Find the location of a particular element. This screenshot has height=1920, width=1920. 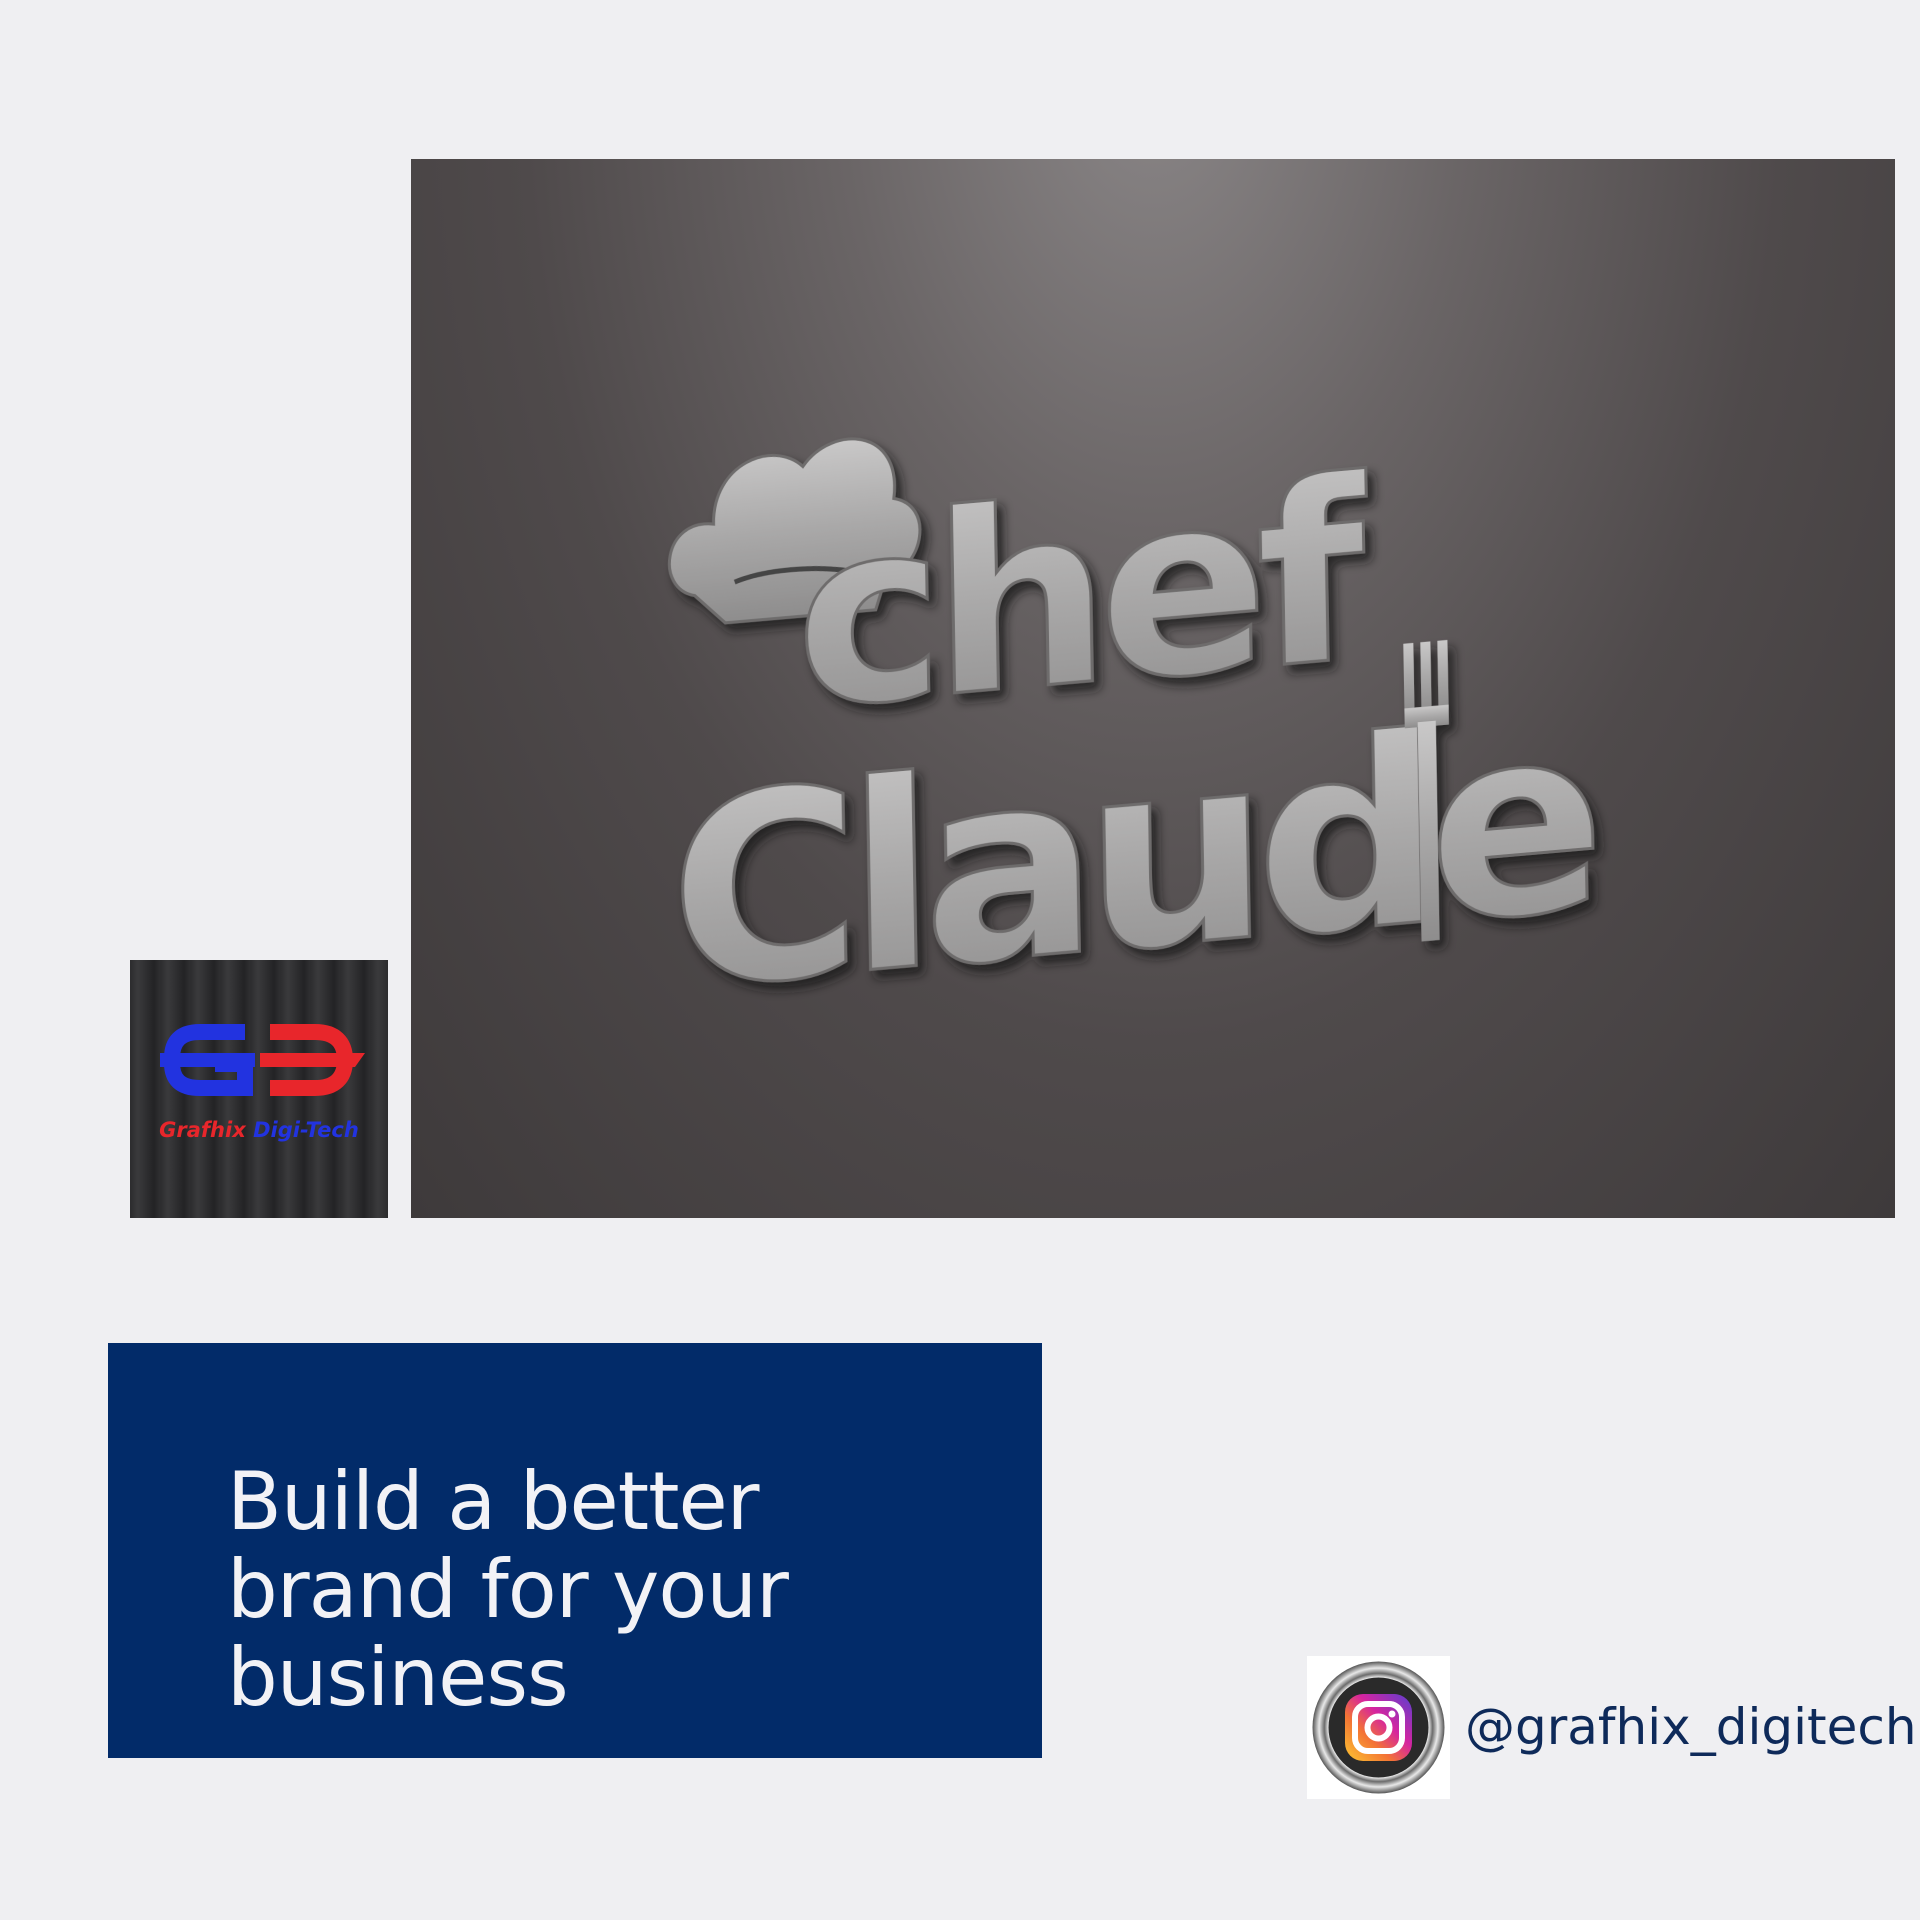

grafhix-digitech-logo: Grafhix Digi-Tech is located at coordinates (259, 1089).